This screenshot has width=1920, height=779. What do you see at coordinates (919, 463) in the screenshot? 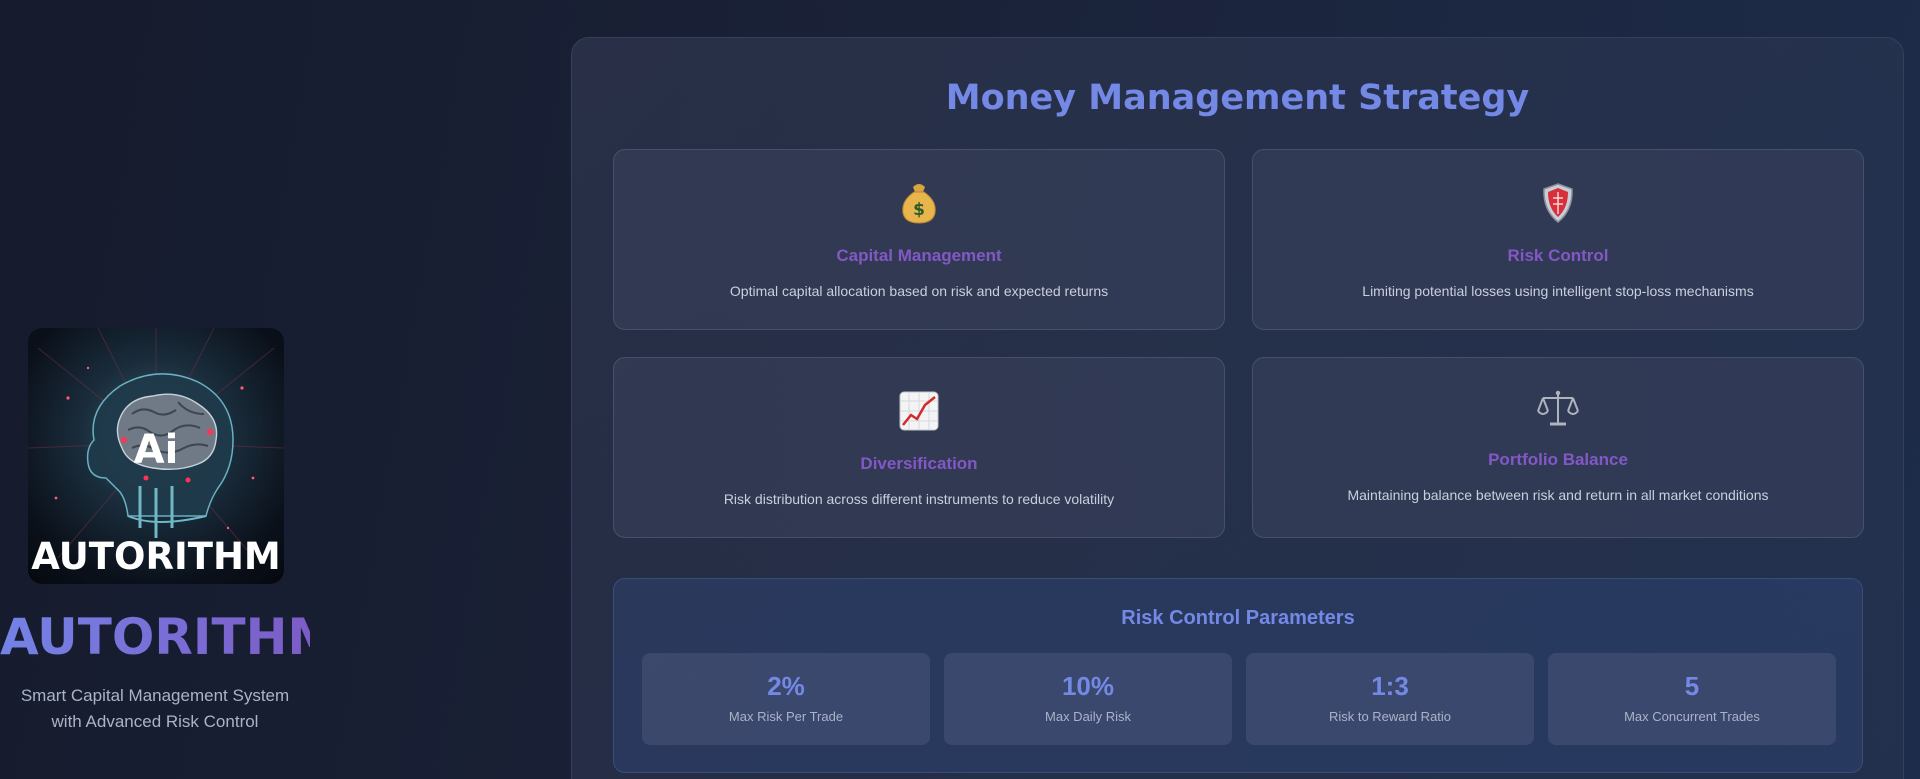
I see `card-title: Diversification` at bounding box center [919, 463].